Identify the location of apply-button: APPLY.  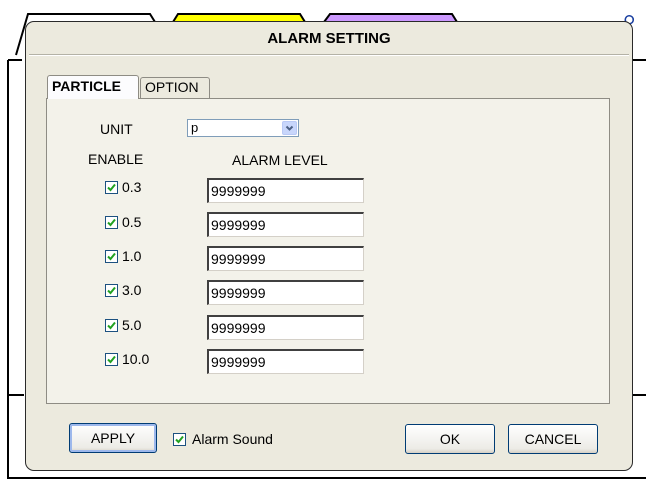
(113, 438).